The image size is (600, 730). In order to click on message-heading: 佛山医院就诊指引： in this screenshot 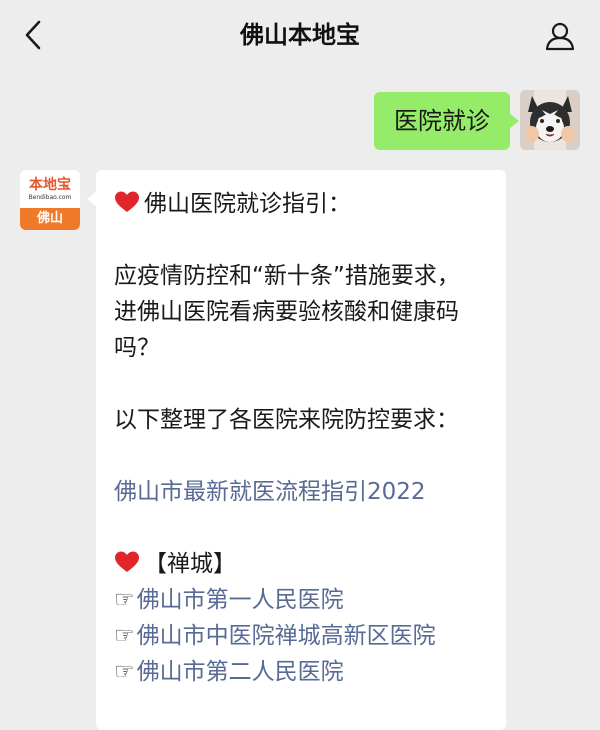, I will do `click(301, 204)`.